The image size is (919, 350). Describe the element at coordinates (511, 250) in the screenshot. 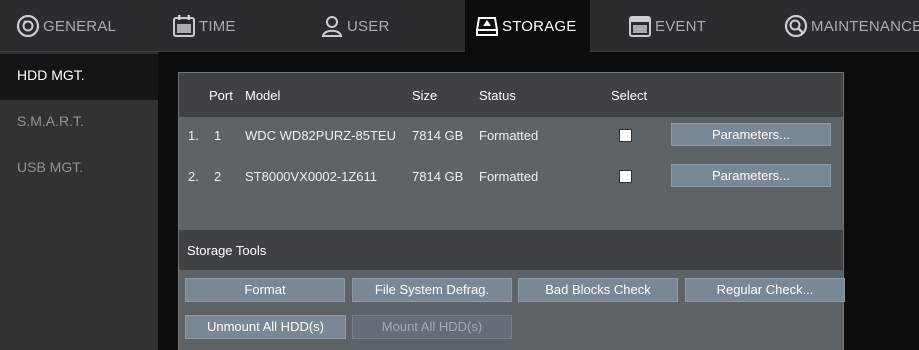

I see `storage-tools-header: Storage Tools` at that location.